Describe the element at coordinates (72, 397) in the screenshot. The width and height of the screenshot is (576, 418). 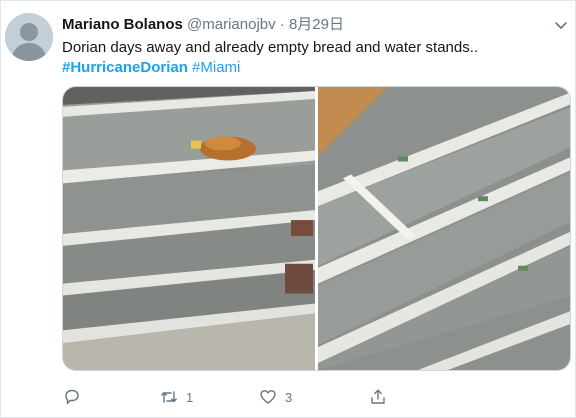
I see `reply-icon` at that location.